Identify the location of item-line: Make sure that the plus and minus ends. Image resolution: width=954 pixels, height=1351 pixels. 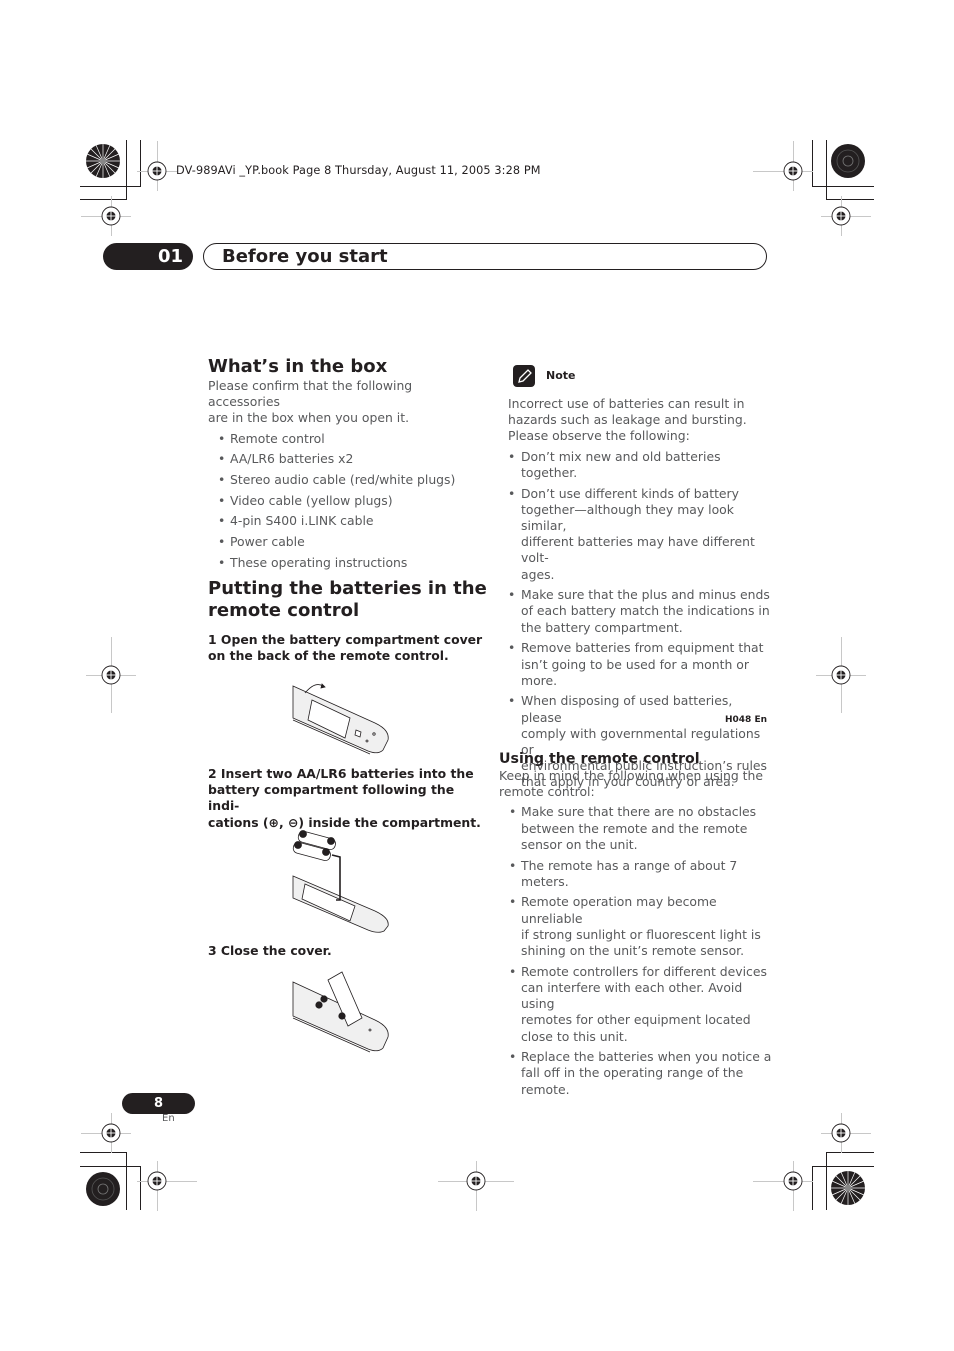
(645, 595).